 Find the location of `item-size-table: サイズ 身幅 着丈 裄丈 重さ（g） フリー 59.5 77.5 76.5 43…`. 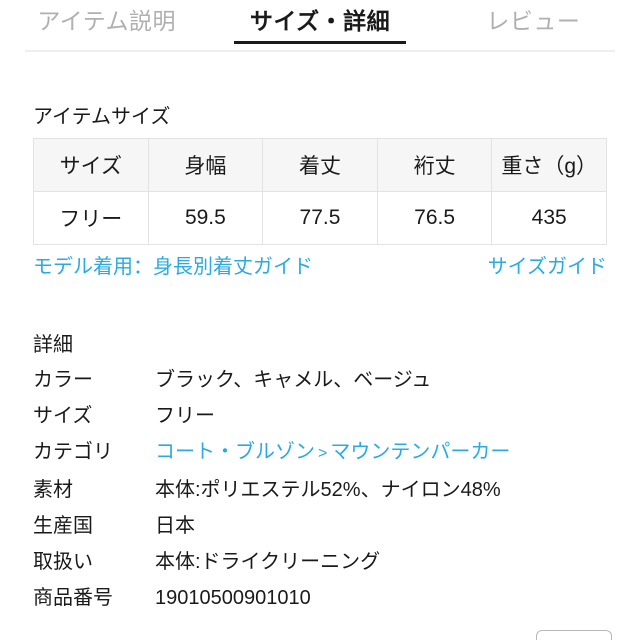

item-size-table: サイズ 身幅 着丈 裄丈 重さ（g） フリー 59.5 77.5 76.5 43… is located at coordinates (320, 191).